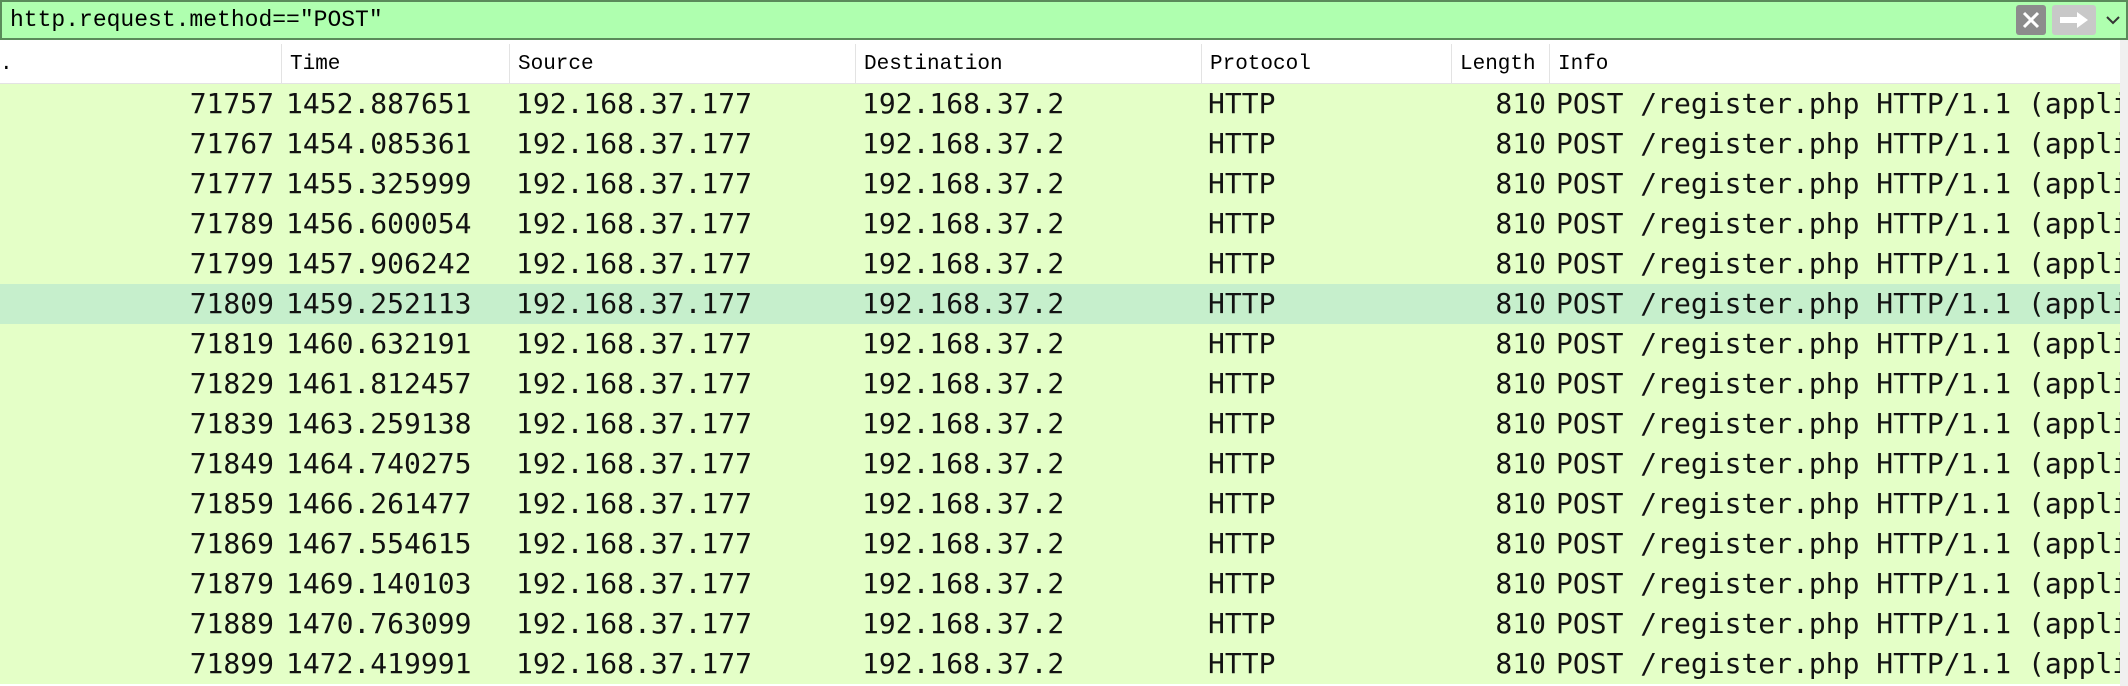  What do you see at coordinates (1839, 64) in the screenshot?
I see `column-header-info: Info` at bounding box center [1839, 64].